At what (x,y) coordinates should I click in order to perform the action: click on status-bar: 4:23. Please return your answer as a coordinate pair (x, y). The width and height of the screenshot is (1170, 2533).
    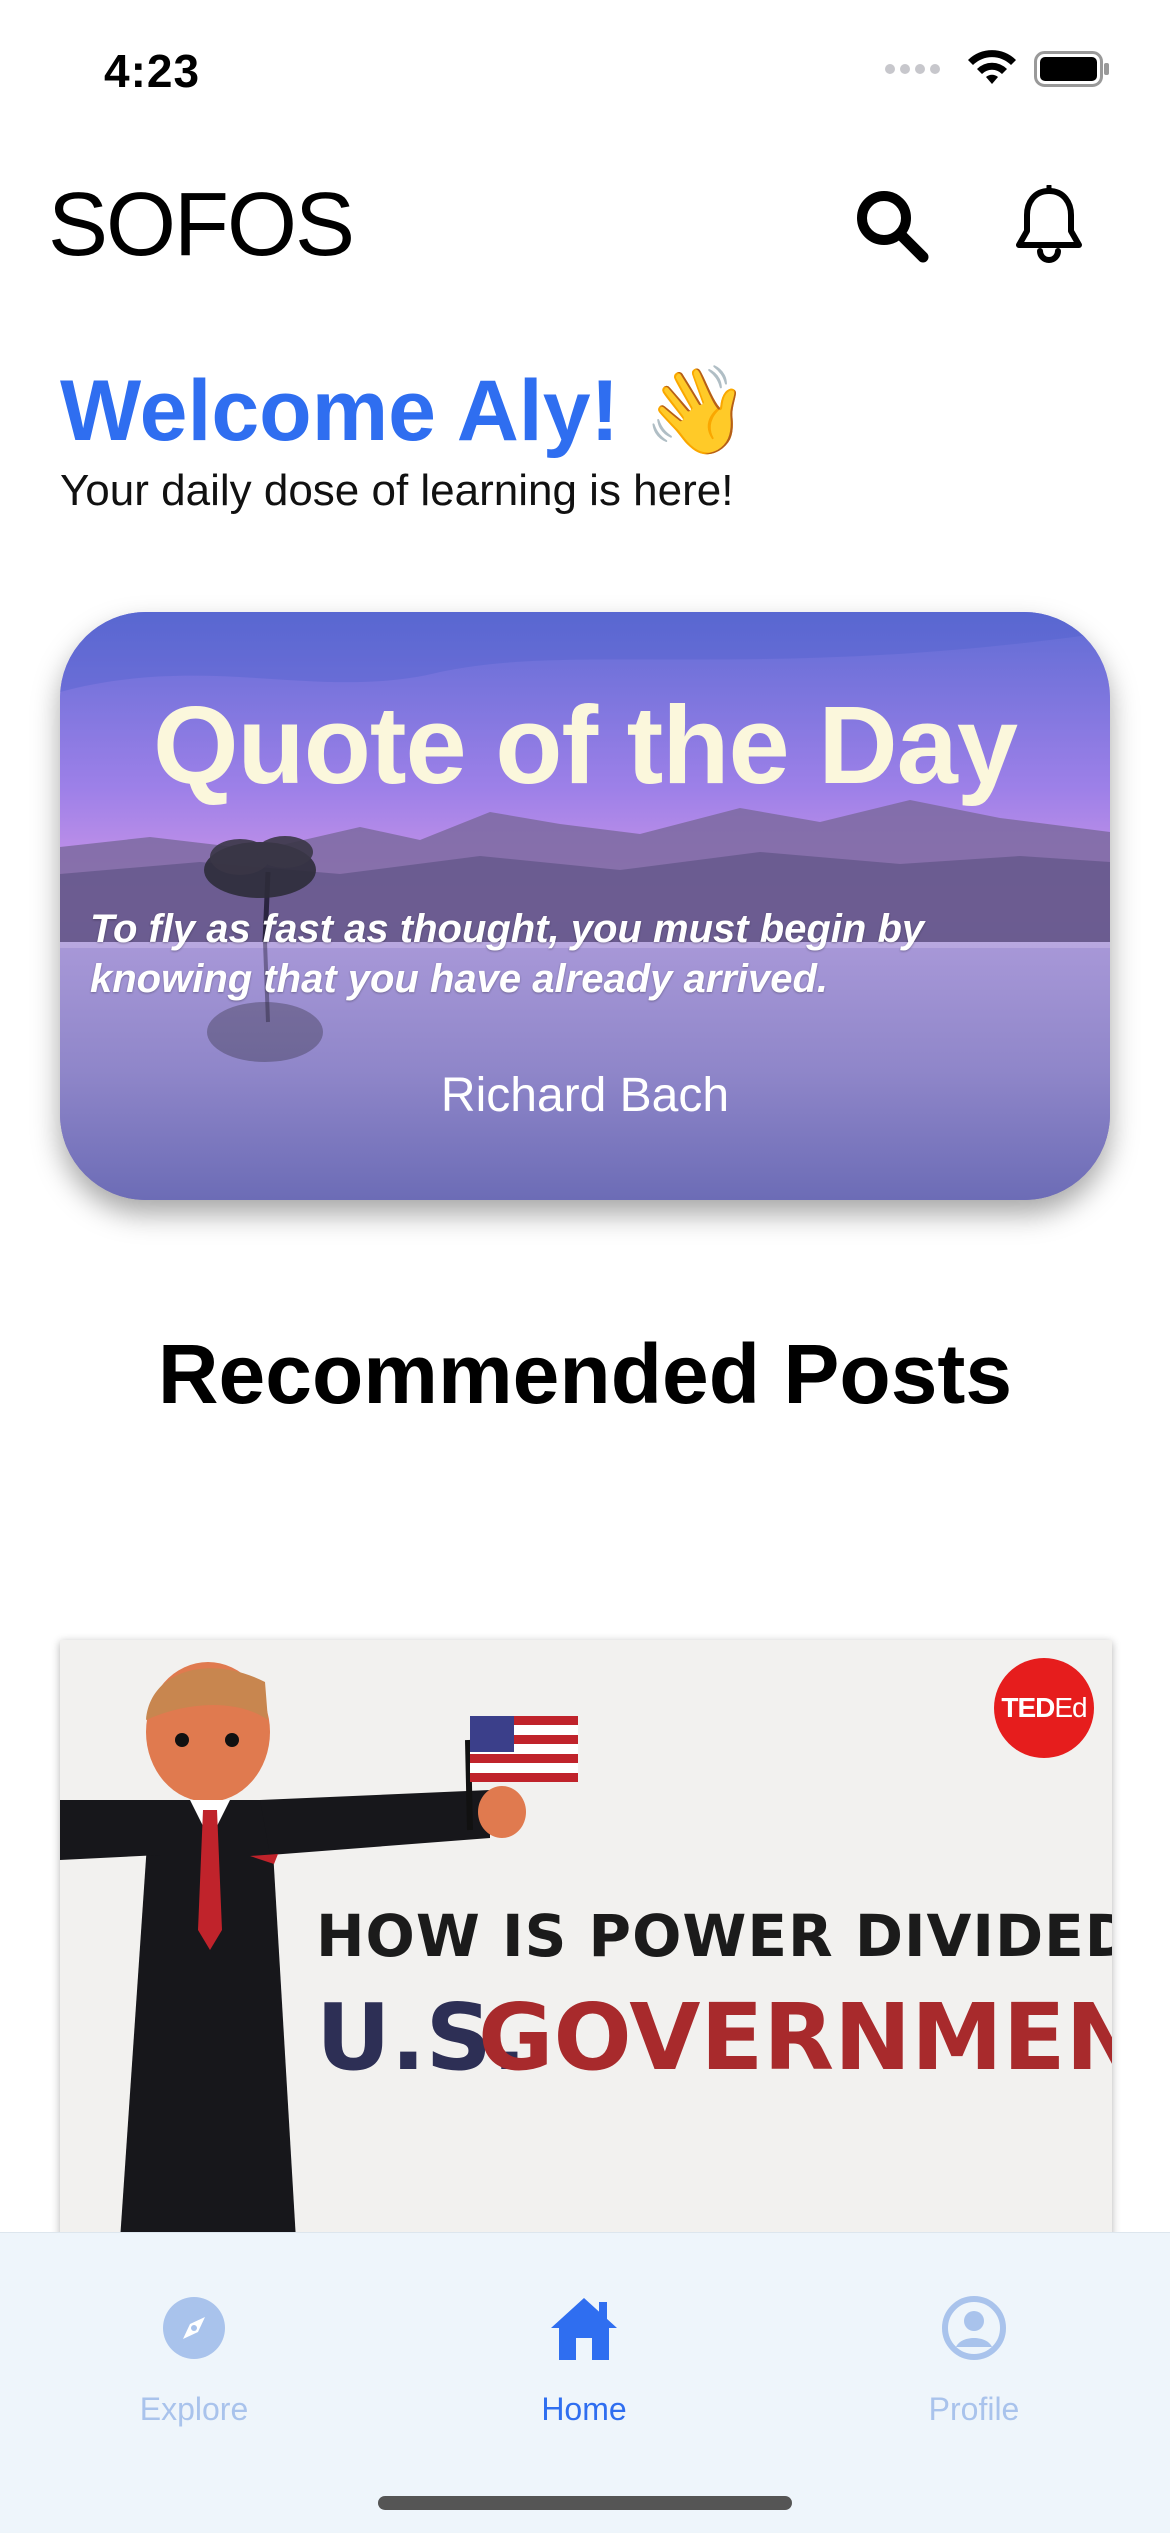
    Looking at the image, I should click on (585, 70).